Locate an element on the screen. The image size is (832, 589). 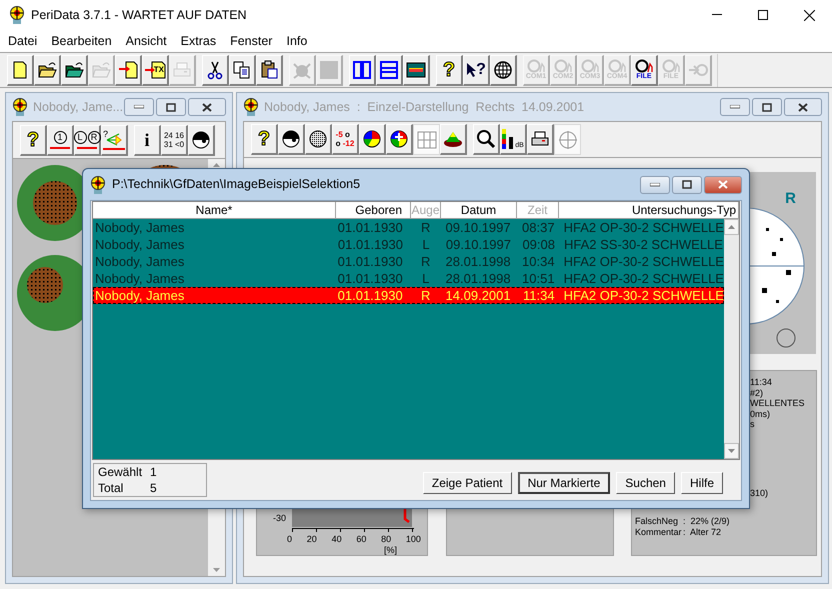
crosshair-icon is located at coordinates (568, 140).